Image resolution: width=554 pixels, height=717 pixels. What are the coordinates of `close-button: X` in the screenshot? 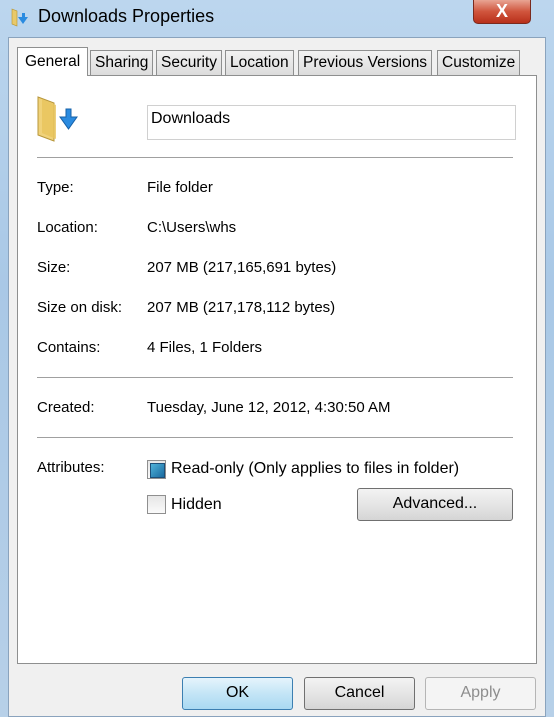 It's located at (502, 12).